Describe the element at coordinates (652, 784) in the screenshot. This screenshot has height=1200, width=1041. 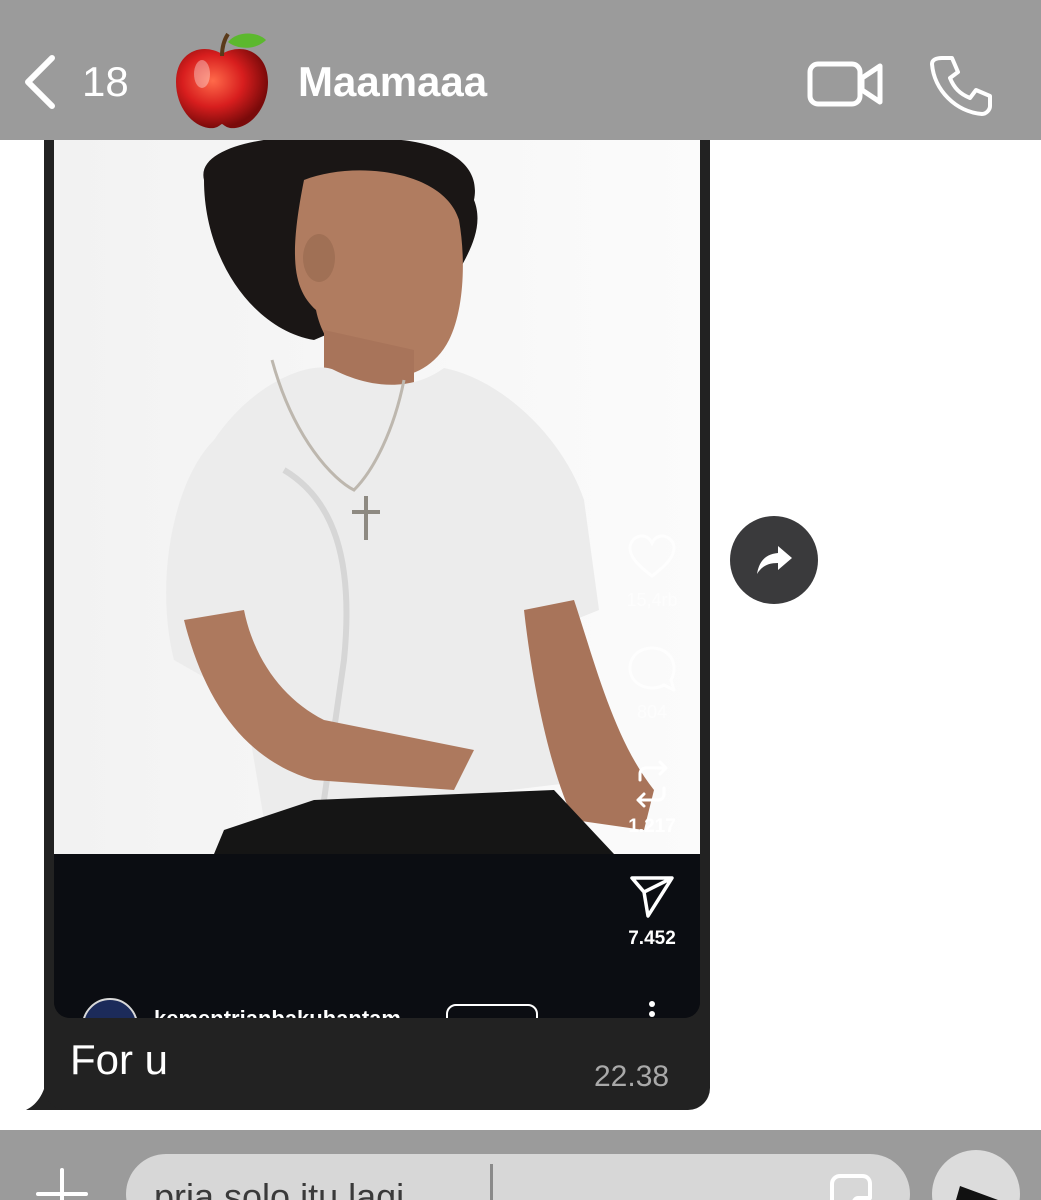
I see `repost-icon` at that location.